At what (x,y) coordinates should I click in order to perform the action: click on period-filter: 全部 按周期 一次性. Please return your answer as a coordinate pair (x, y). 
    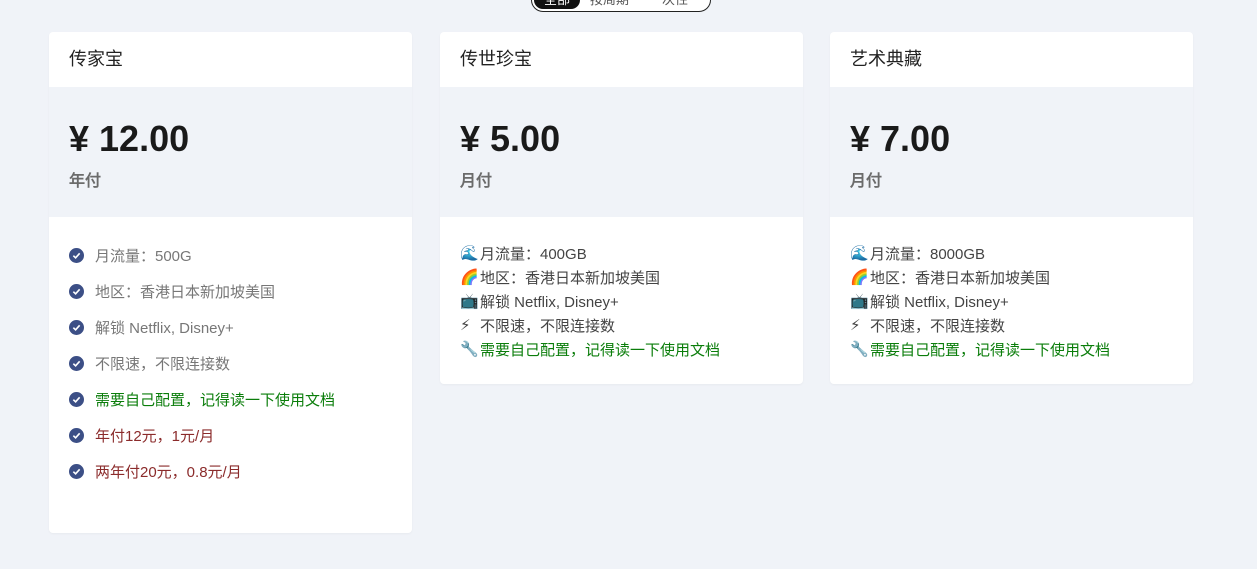
    Looking at the image, I should click on (621, 6).